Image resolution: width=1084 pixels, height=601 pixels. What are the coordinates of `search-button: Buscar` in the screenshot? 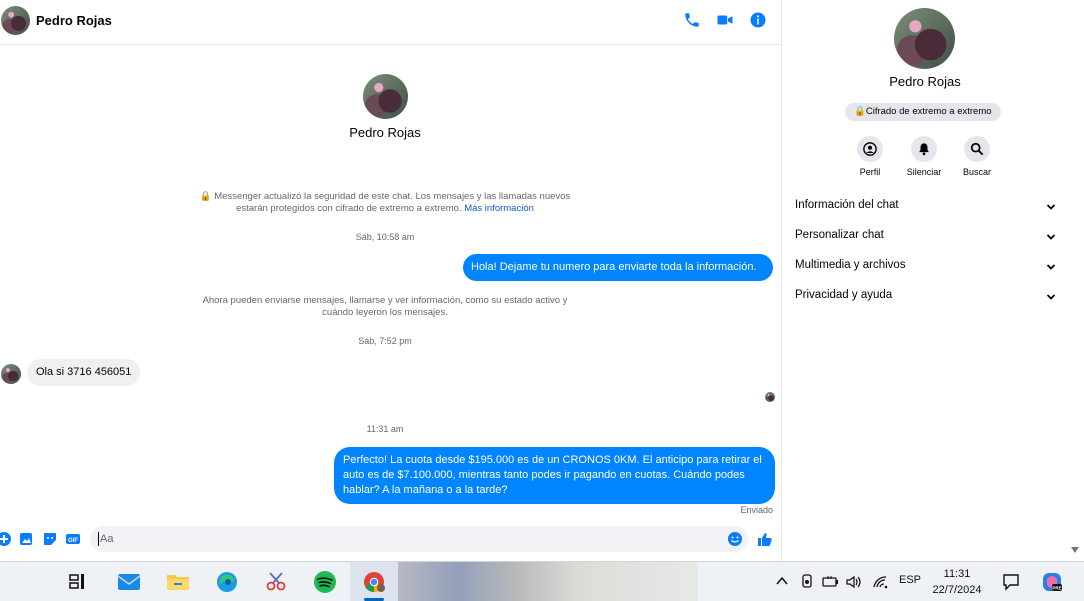 It's located at (977, 156).